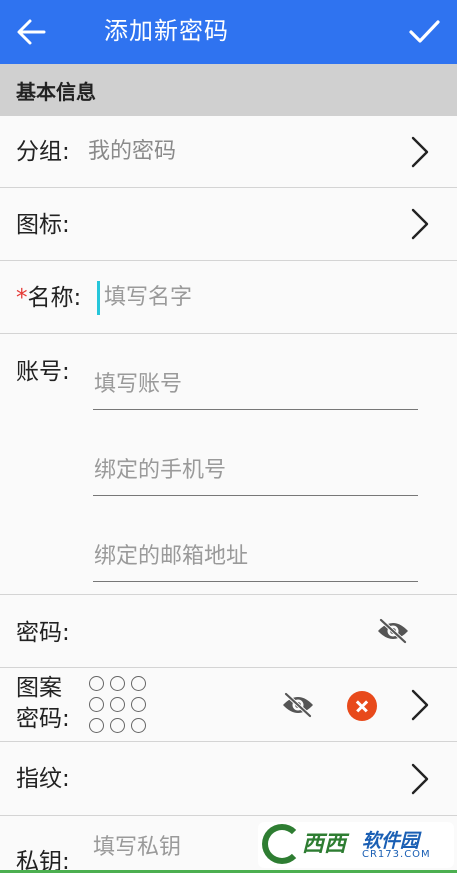 This screenshot has height=873, width=457. I want to click on account-input: 填写账号, so click(255, 383).